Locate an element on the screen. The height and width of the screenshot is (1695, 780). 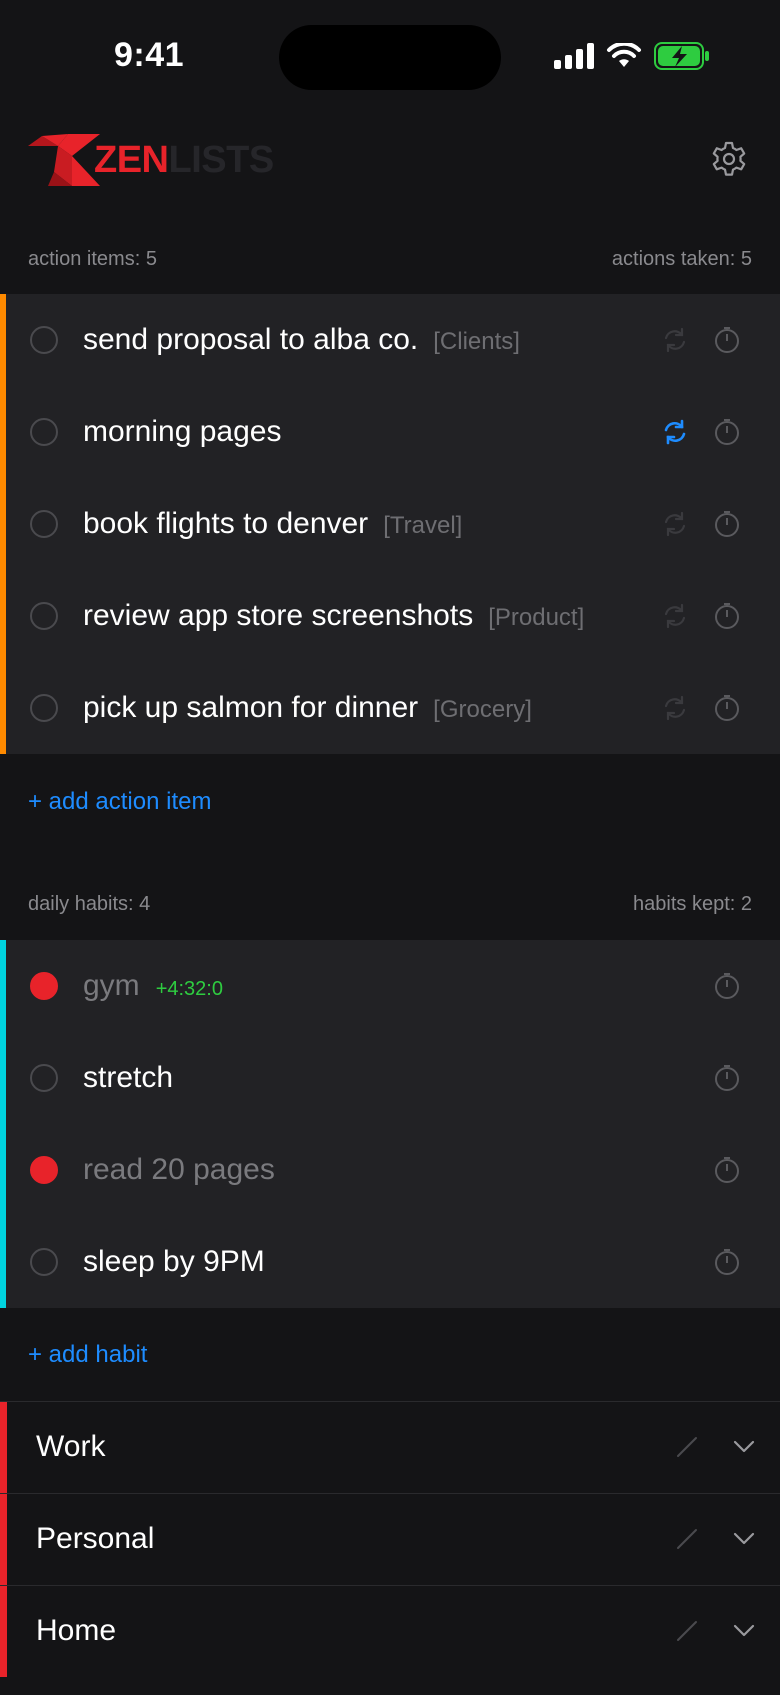
action-item-row: review app store screenshots [Product] is located at coordinates (390, 616).